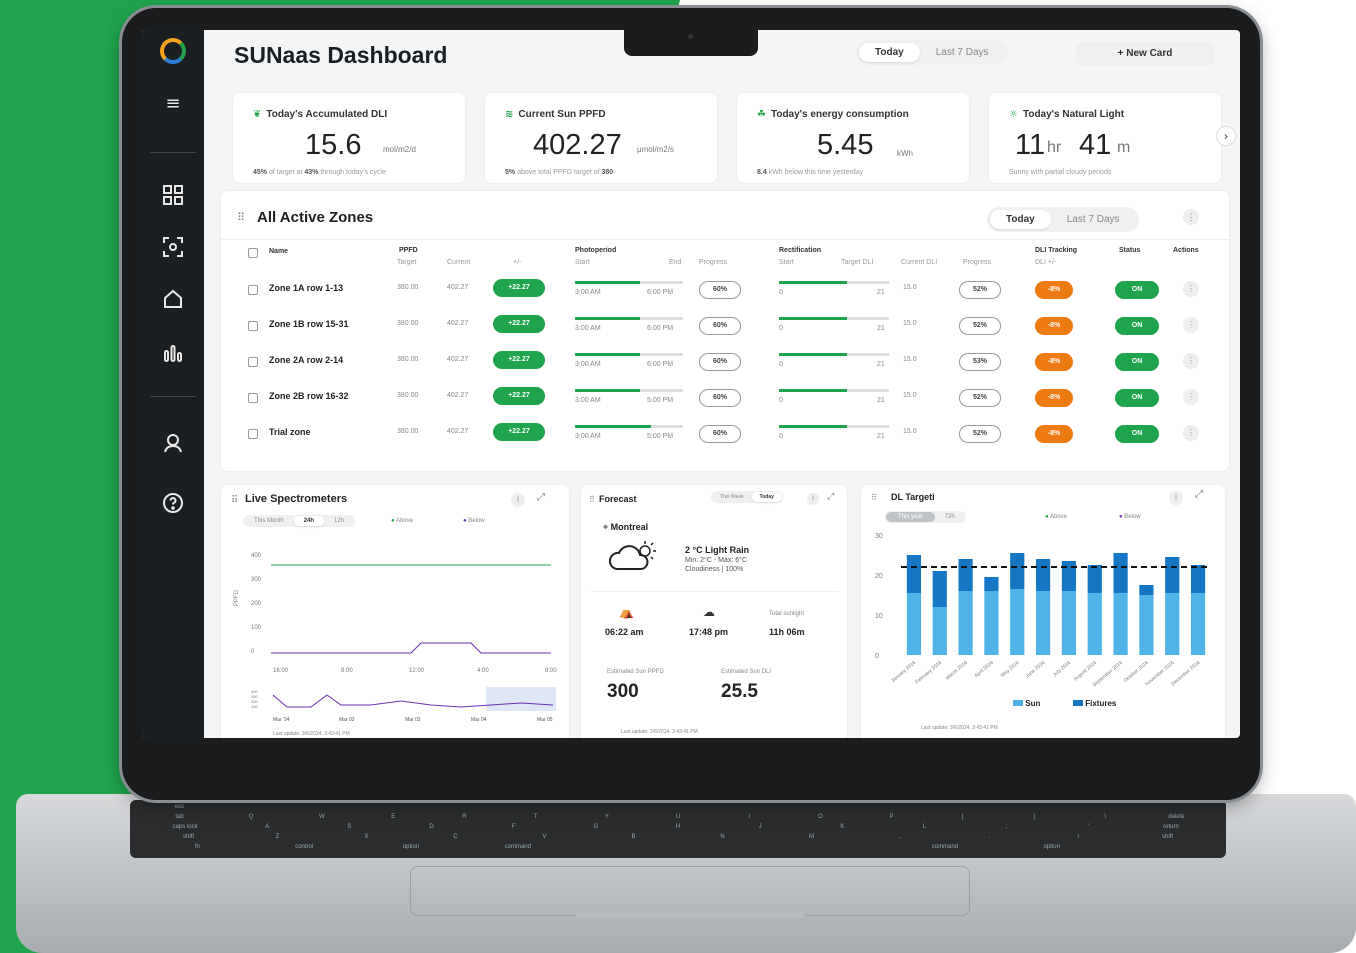  Describe the element at coordinates (1191, 217) in the screenshot. I see `more-options-icon: ⋮` at that location.